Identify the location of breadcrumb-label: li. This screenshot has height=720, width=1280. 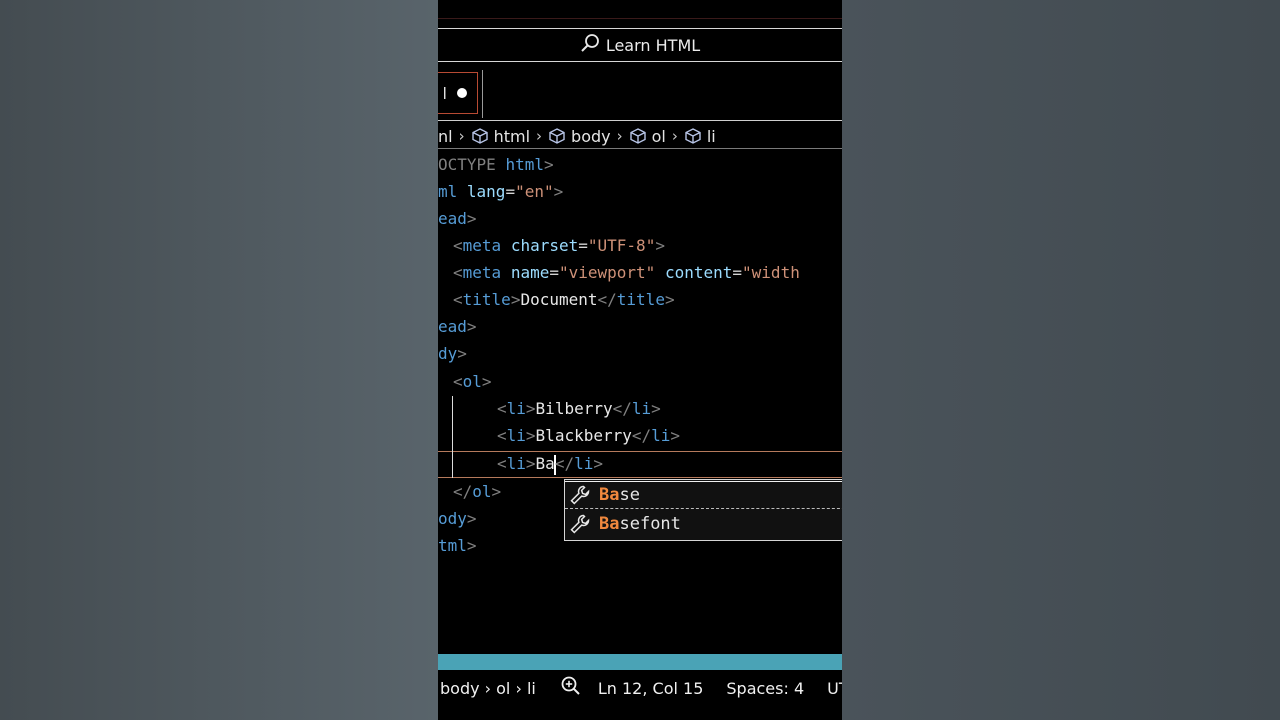
(711, 136).